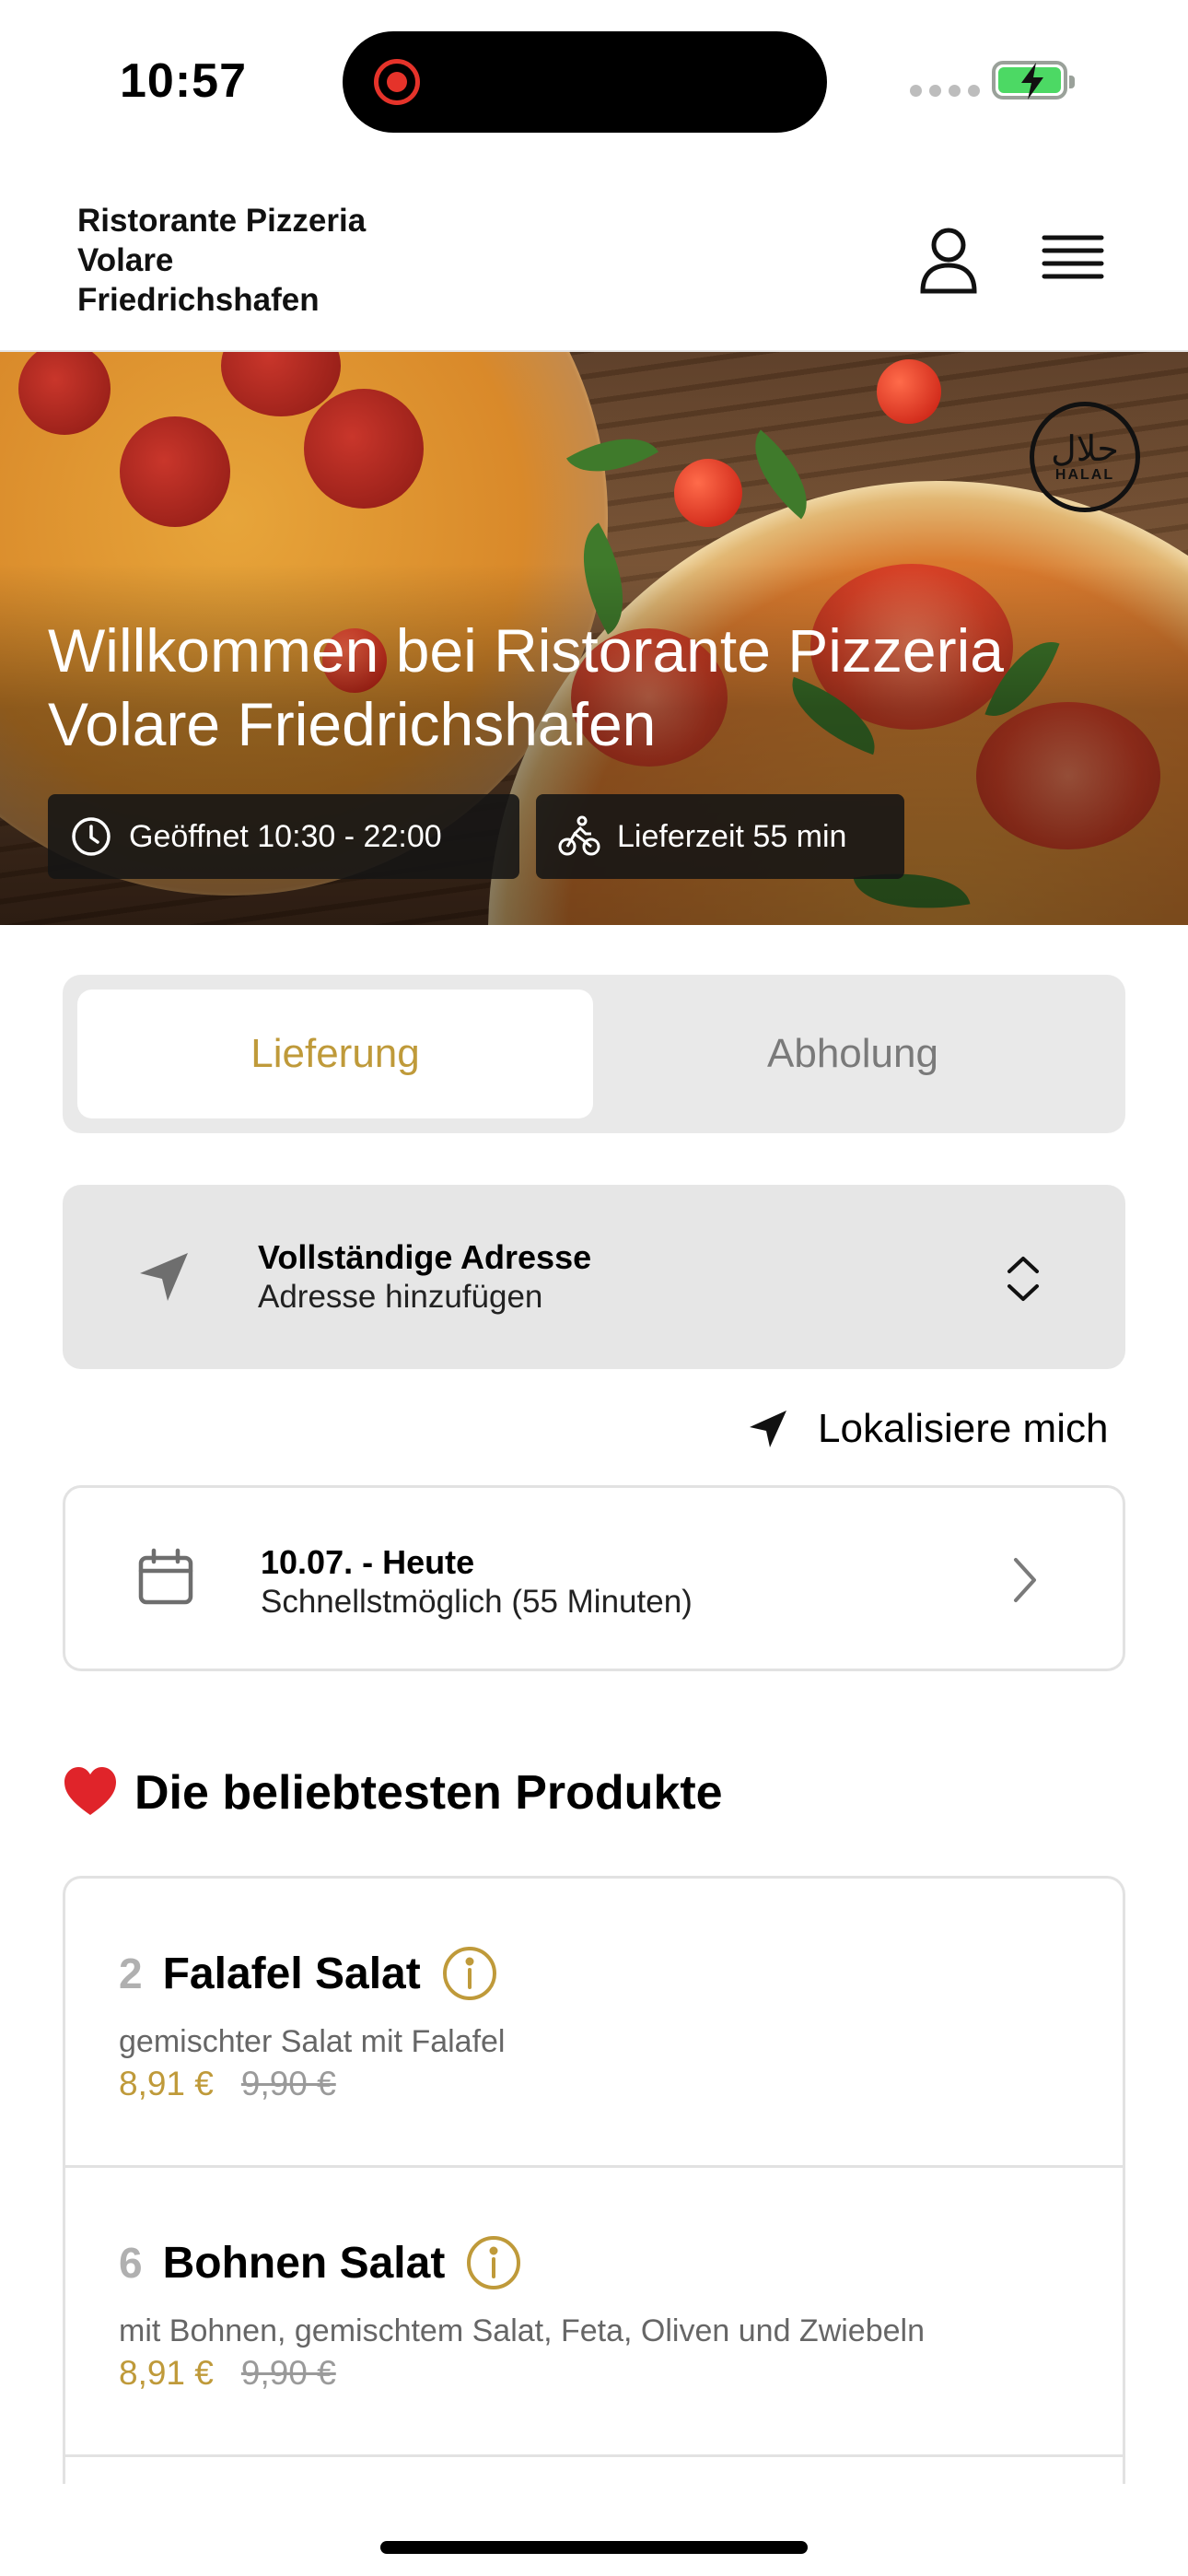 The image size is (1188, 2576). Describe the element at coordinates (1073, 260) in the screenshot. I see `menu-icon` at that location.